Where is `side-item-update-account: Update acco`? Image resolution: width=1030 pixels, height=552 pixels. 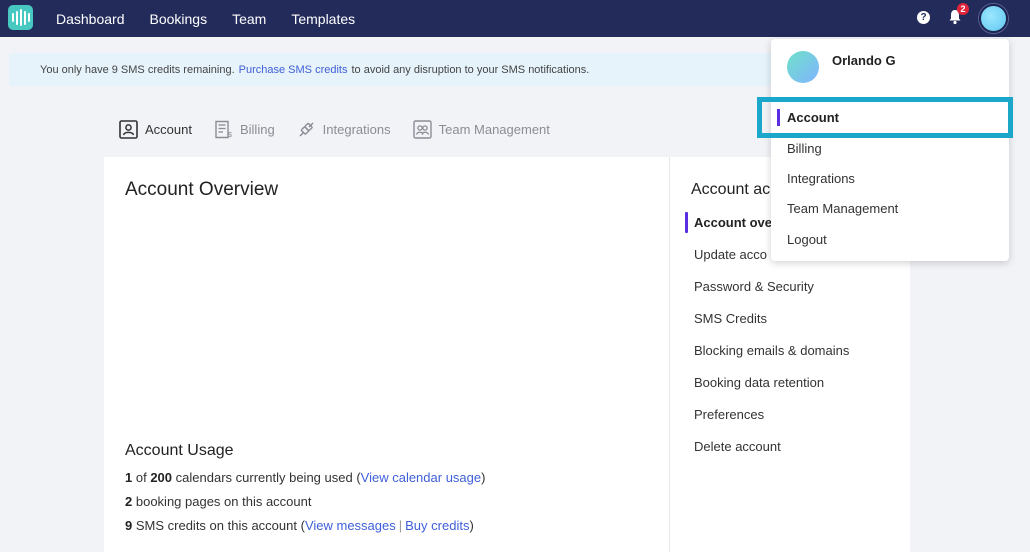
side-item-update-account: Update acco is located at coordinates (730, 254).